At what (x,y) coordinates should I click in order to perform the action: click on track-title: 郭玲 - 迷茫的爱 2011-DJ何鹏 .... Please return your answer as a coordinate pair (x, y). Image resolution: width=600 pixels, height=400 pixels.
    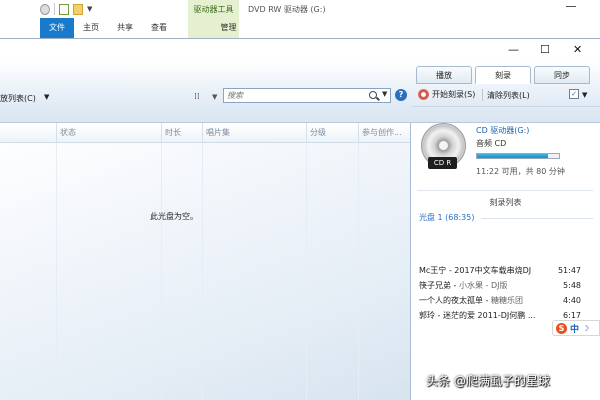
    Looking at the image, I should click on (477, 315).